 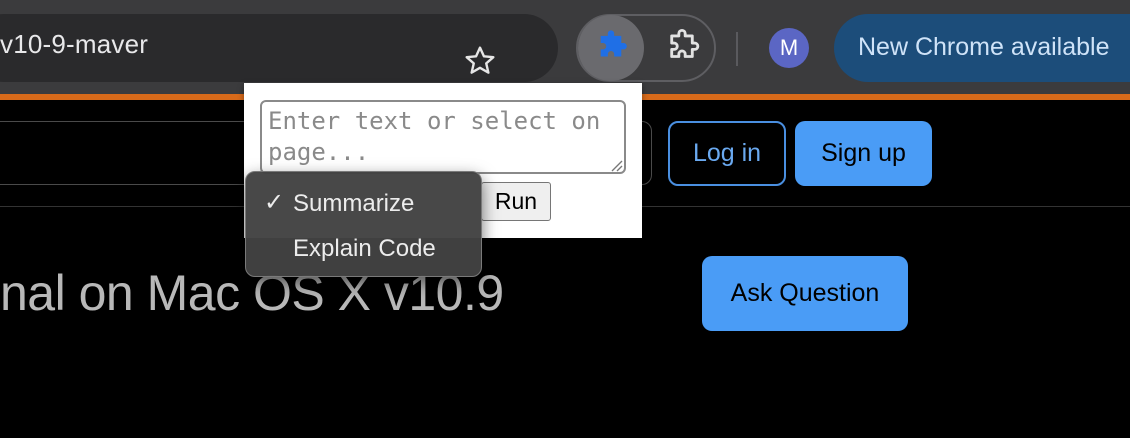 I want to click on checkmark-icon: ✓, so click(x=274, y=202).